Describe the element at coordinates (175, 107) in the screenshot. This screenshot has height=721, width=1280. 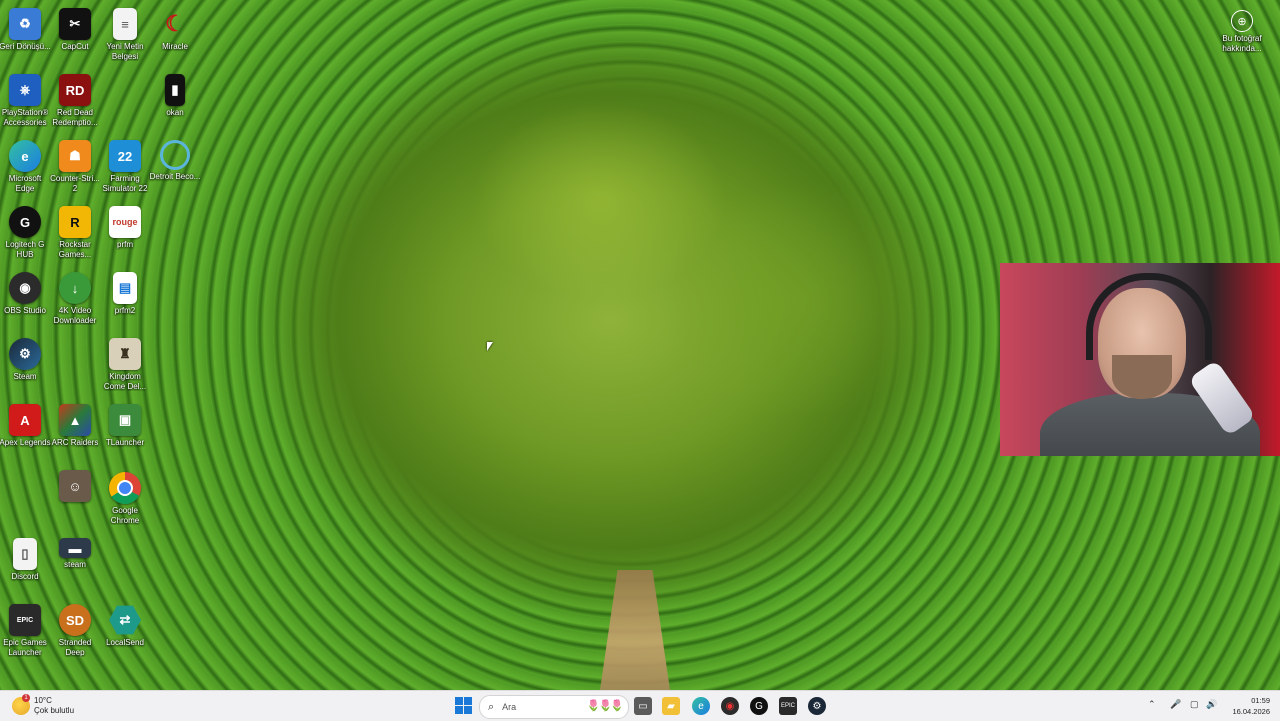
I see `desktop-icon-okan: ▮ okan` at that location.